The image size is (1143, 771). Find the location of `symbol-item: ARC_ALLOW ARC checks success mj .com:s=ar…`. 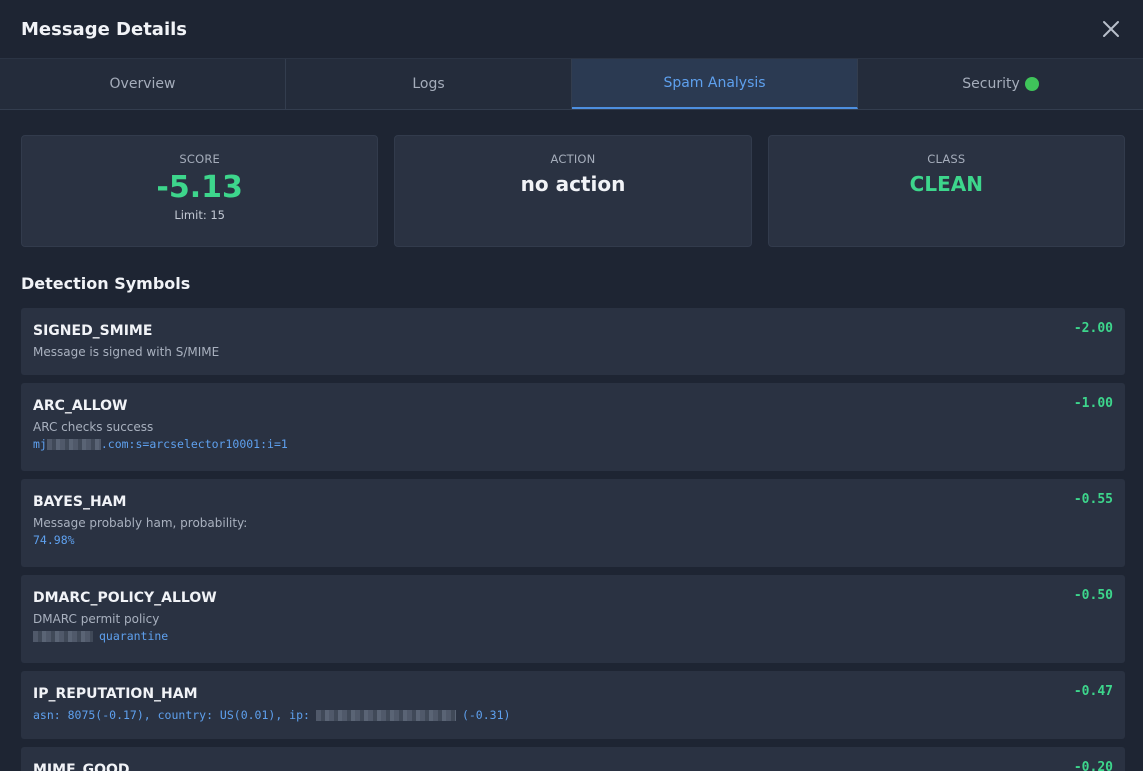

symbol-item: ARC_ALLOW ARC checks success mj .com:s=ar… is located at coordinates (573, 427).